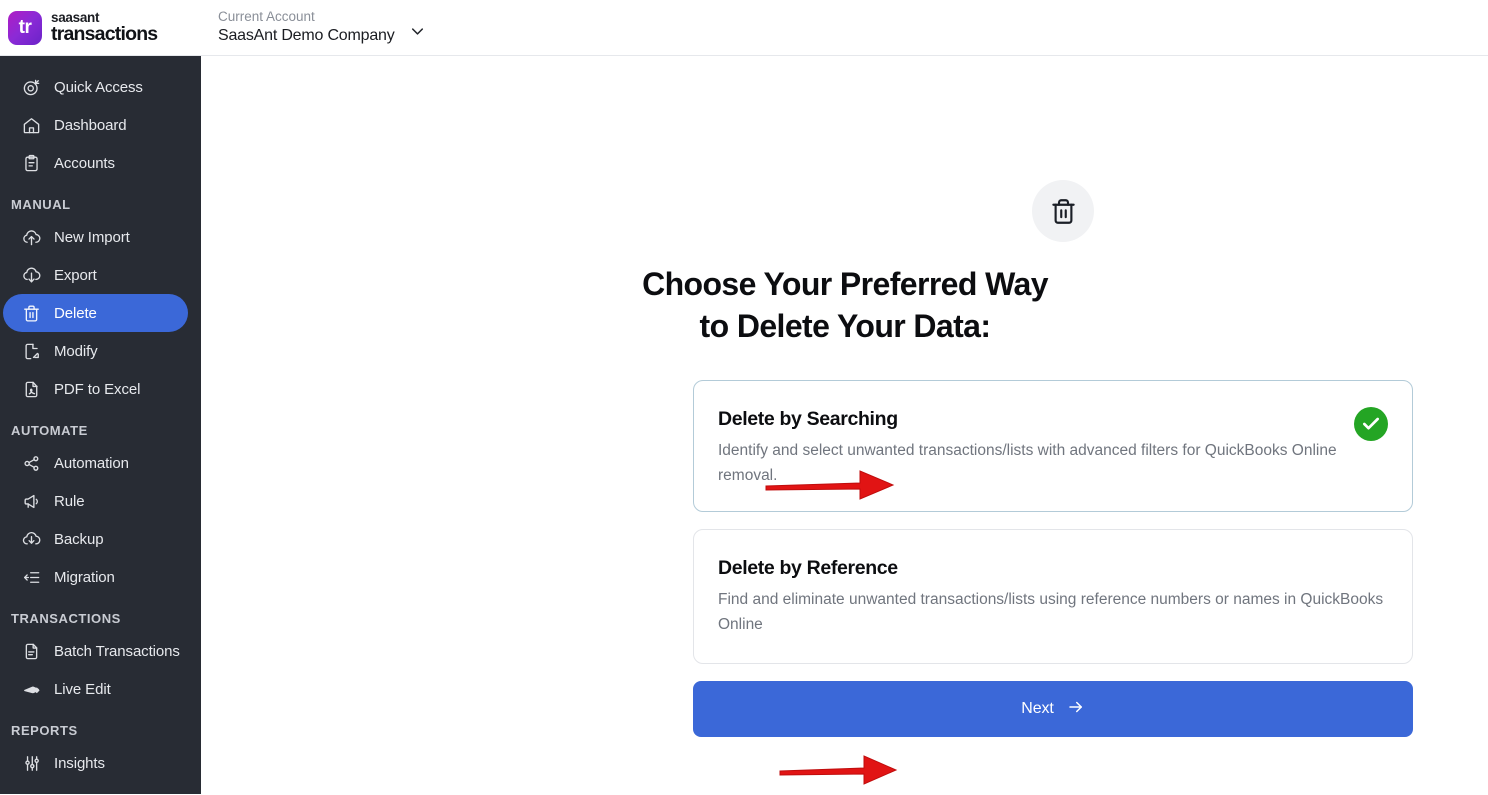  I want to click on sidebar-item-label: PDF to Excel, so click(97, 389).